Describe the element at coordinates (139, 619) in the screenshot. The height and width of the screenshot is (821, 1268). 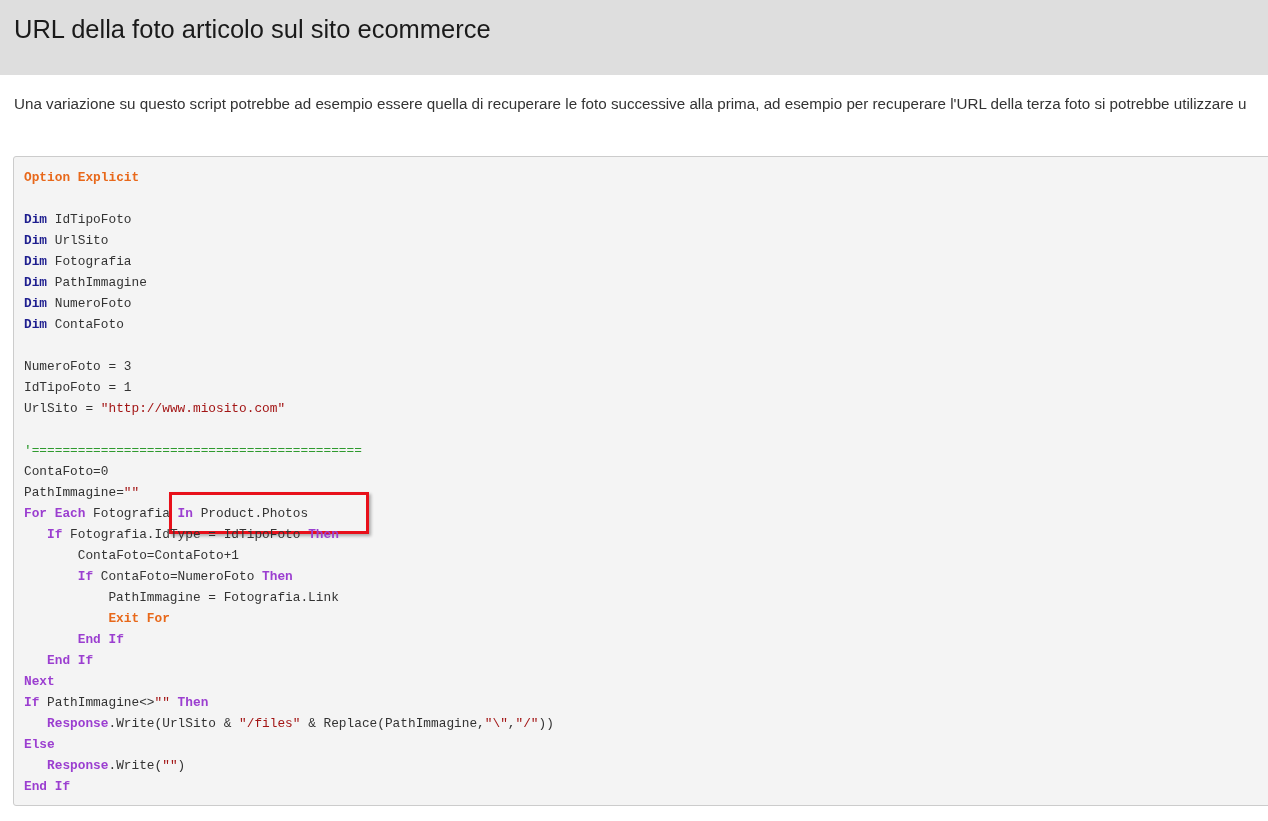
I see `code-line: Exit For` at that location.